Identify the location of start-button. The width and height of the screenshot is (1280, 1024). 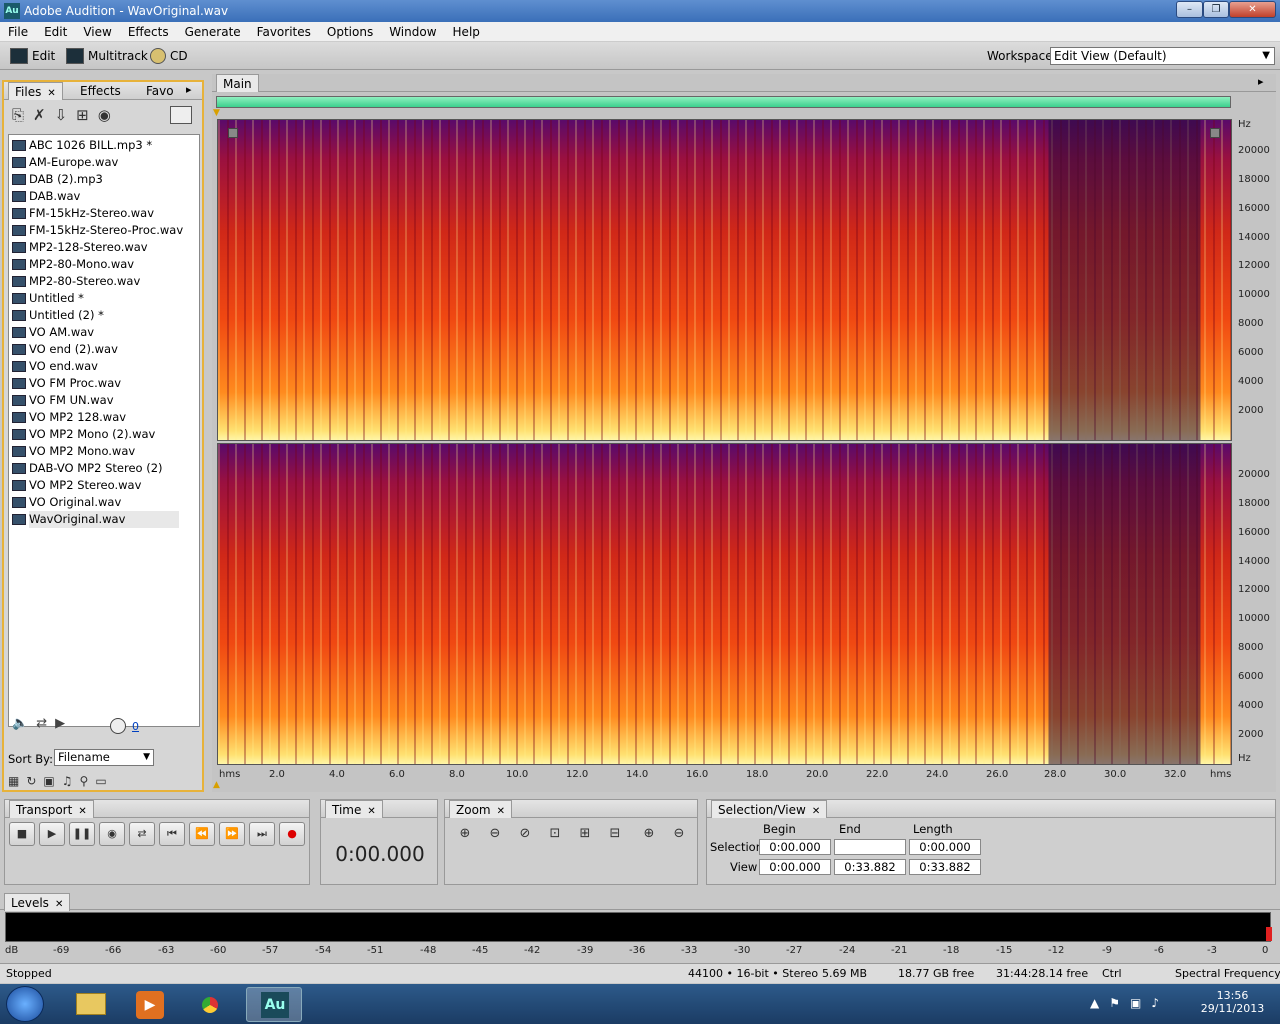
(25, 1004).